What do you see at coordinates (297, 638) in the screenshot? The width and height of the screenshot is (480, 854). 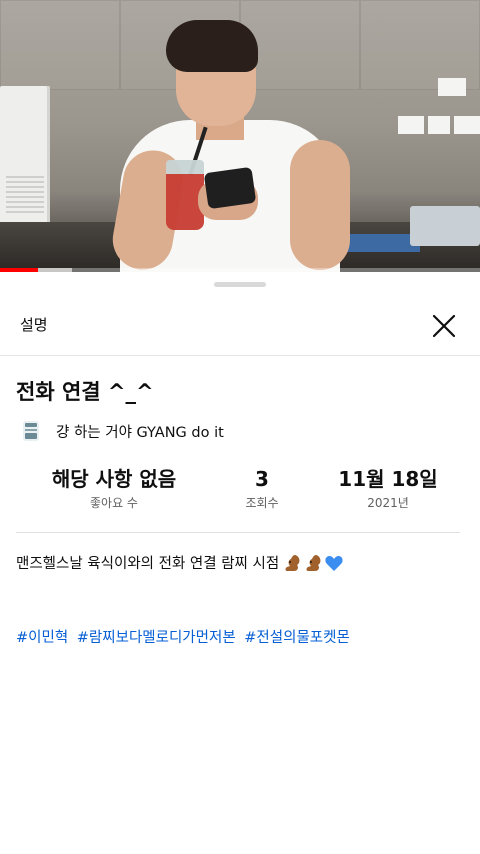 I see `hashtag-link: #전설의물포켓몬` at bounding box center [297, 638].